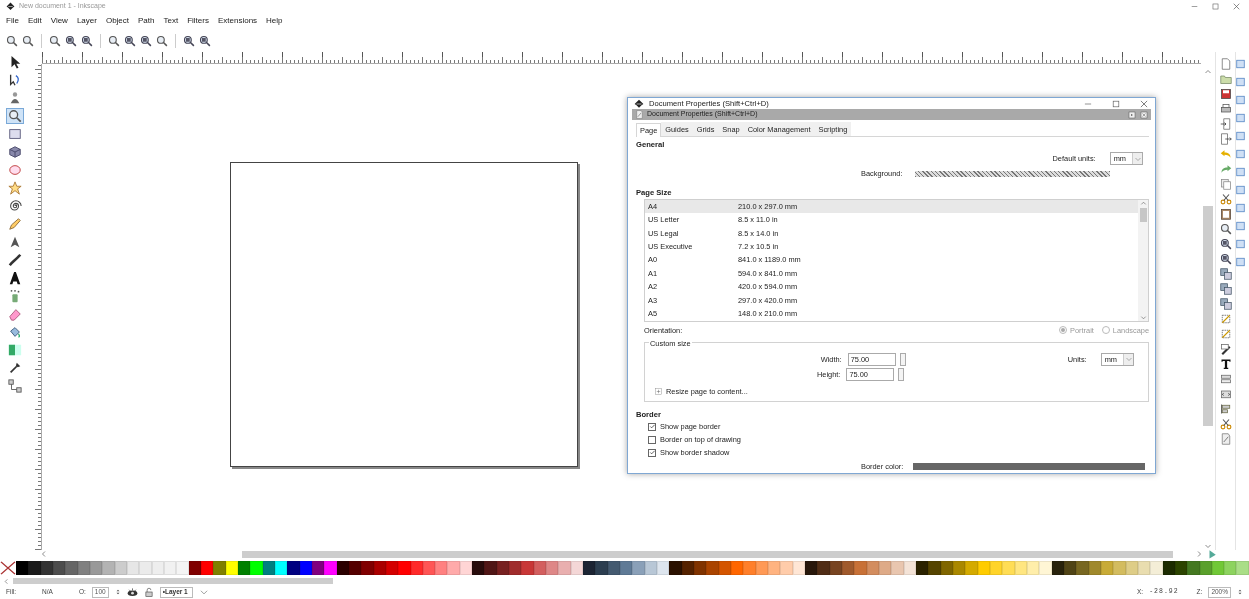  Describe the element at coordinates (34, 21) in the screenshot. I see `menu-item: Edit` at that location.